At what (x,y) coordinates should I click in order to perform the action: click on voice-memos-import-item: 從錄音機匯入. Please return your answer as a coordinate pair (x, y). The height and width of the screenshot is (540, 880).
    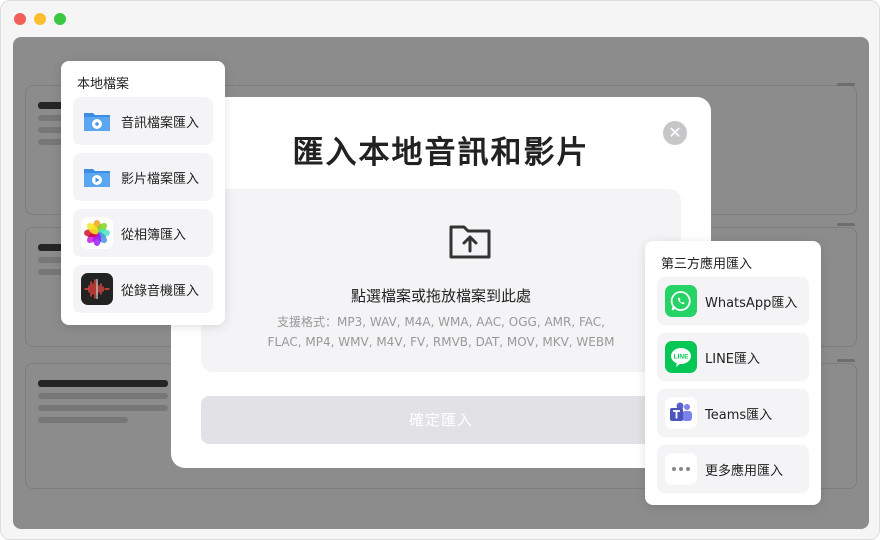
    Looking at the image, I should click on (143, 289).